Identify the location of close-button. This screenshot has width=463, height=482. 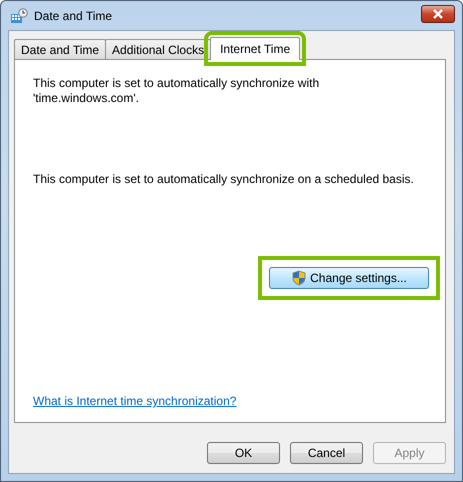
(438, 13).